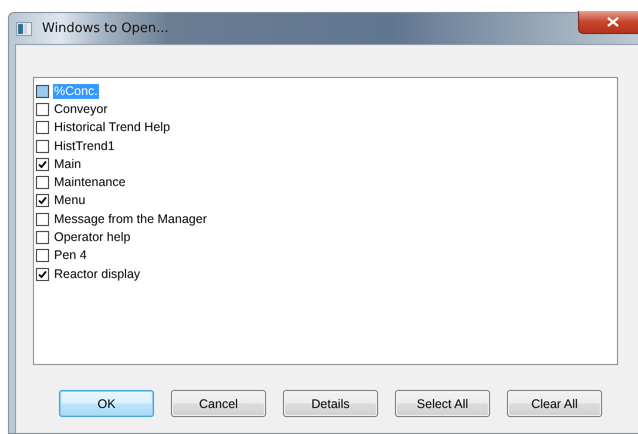 Image resolution: width=638 pixels, height=434 pixels. What do you see at coordinates (90, 182) in the screenshot?
I see `list-item: Maintenance` at bounding box center [90, 182].